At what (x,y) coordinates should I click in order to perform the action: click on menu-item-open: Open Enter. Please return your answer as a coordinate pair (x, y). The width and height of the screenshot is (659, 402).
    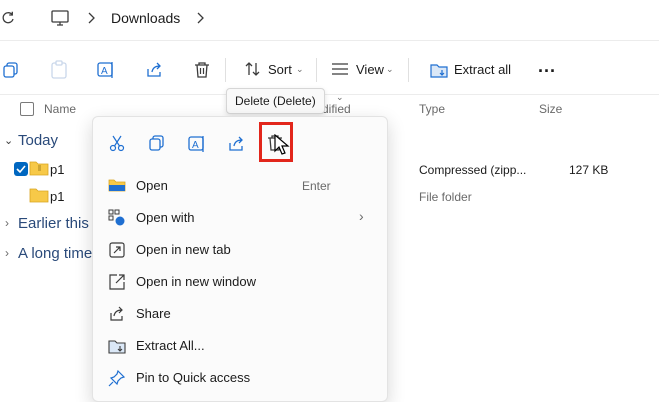
    Looking at the image, I should click on (240, 186).